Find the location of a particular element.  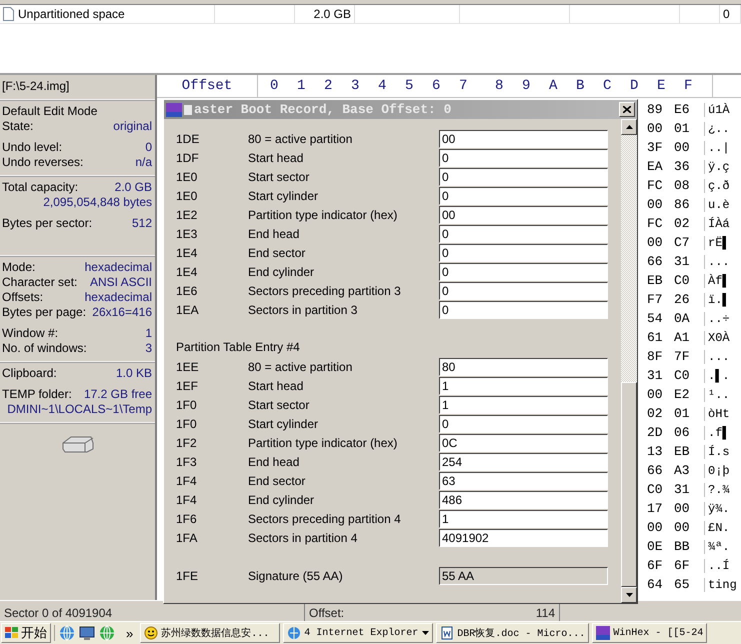

ascii-text: ¹.. is located at coordinates (717, 395).